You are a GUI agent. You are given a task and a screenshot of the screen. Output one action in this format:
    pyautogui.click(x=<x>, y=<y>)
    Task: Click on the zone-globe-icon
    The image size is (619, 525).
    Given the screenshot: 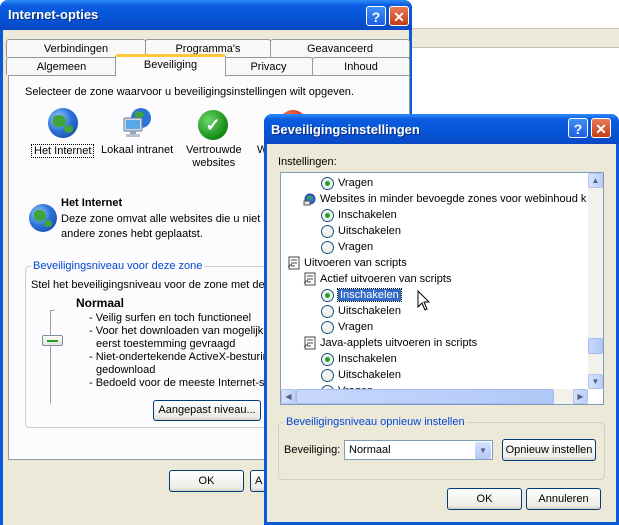 What is the action you would take?
    pyautogui.click(x=43, y=218)
    